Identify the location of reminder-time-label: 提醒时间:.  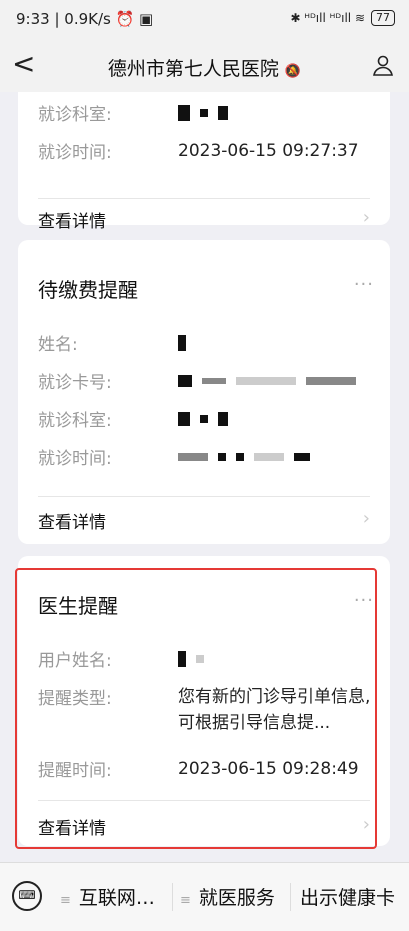
(75, 771).